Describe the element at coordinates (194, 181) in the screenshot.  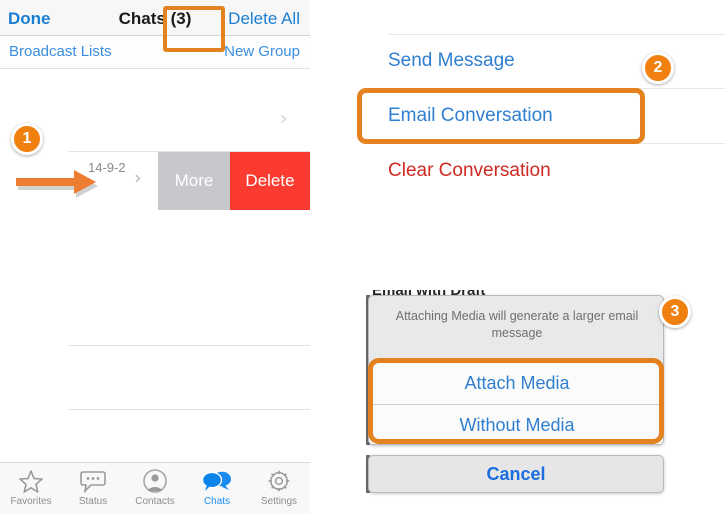
I see `more-button: More` at that location.